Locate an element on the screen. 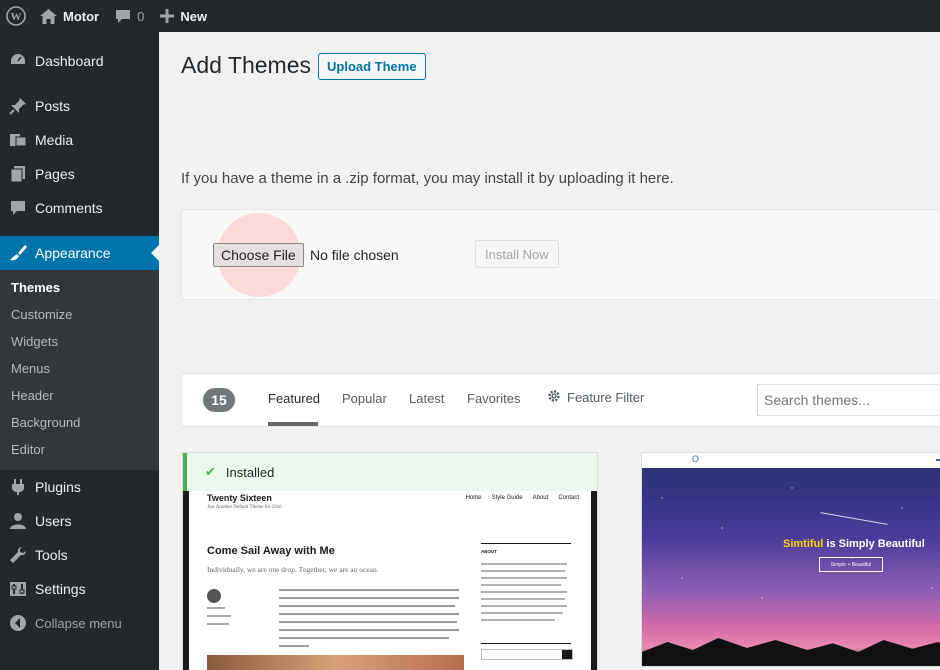 The width and height of the screenshot is (940, 670). wordpress-logo-icon: W is located at coordinates (16, 16).